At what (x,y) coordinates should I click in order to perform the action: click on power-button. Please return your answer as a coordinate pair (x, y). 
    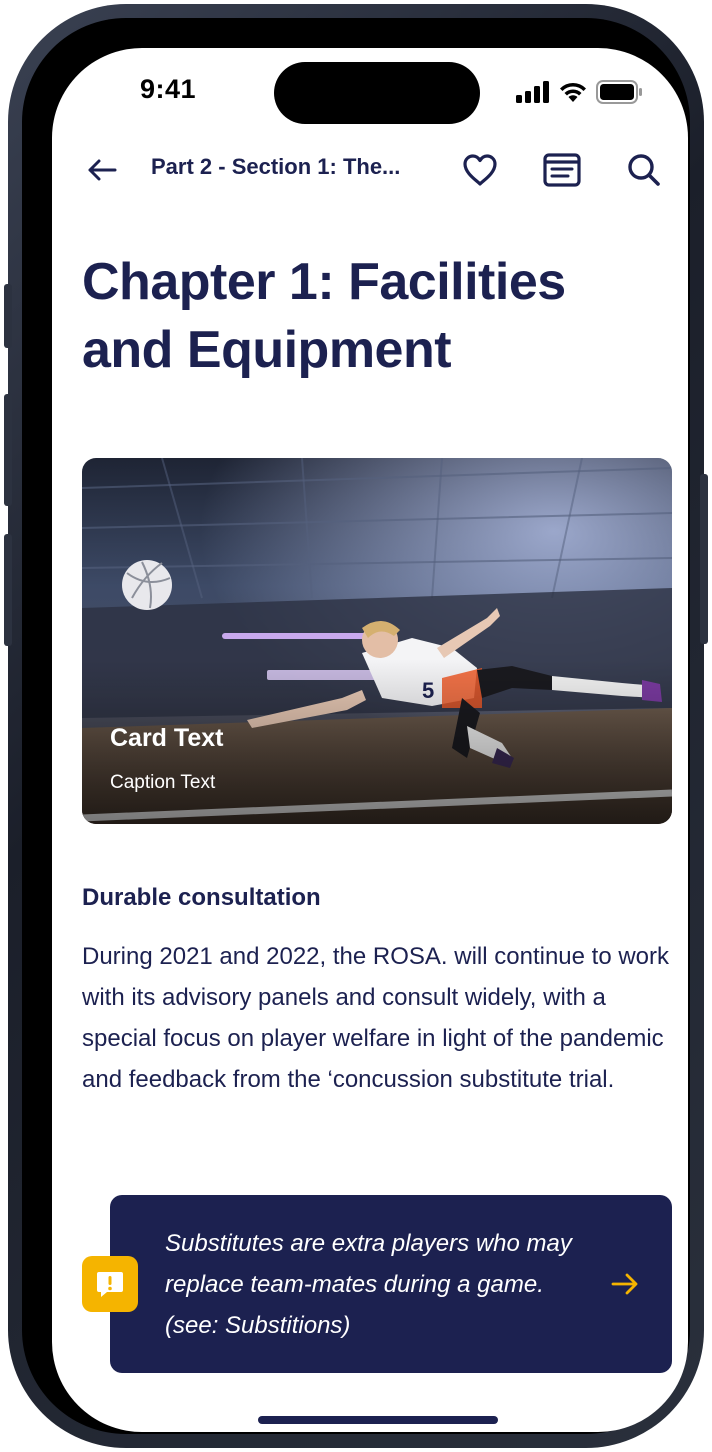
    Looking at the image, I should click on (704, 559).